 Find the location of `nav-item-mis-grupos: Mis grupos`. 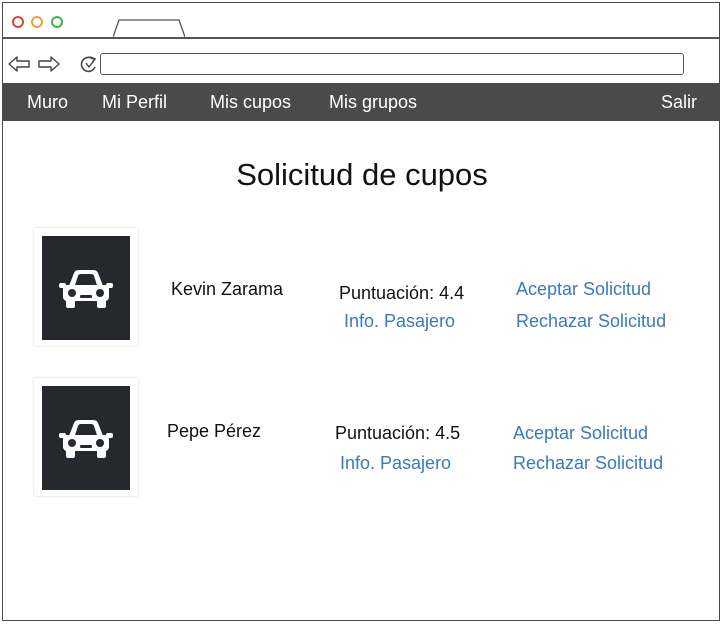

nav-item-mis-grupos: Mis grupos is located at coordinates (373, 102).